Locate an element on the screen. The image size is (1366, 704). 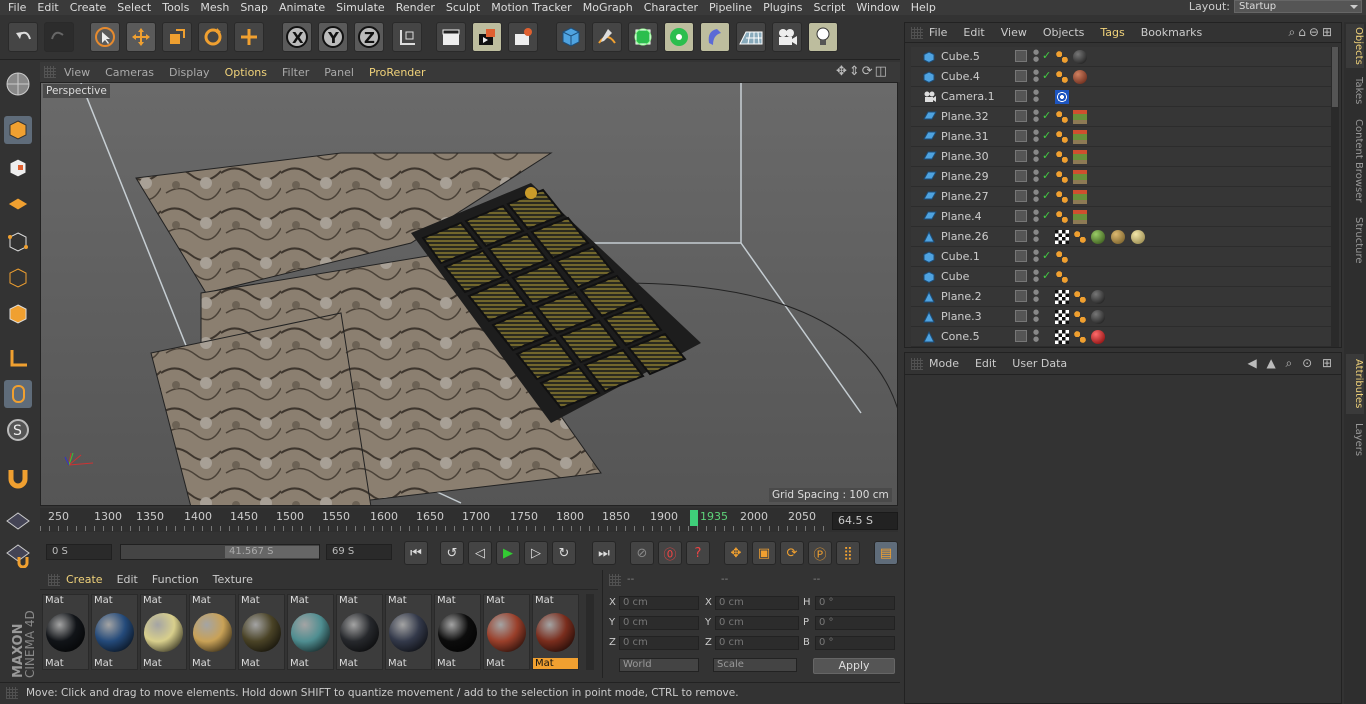
menu-help: Help is located at coordinates (925, 7).